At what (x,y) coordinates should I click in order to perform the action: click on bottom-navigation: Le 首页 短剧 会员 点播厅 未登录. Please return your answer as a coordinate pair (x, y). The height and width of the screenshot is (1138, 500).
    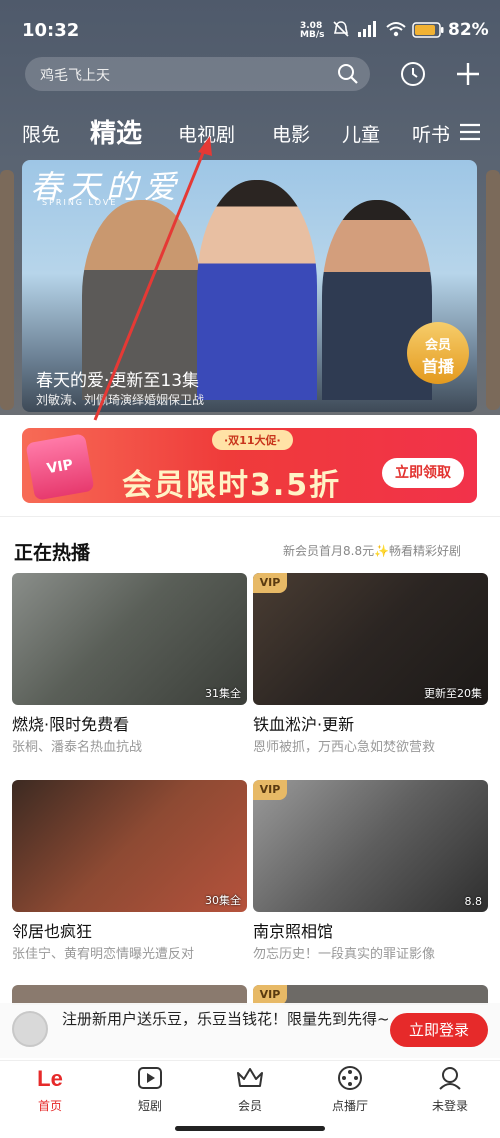
    Looking at the image, I should click on (250, 1090).